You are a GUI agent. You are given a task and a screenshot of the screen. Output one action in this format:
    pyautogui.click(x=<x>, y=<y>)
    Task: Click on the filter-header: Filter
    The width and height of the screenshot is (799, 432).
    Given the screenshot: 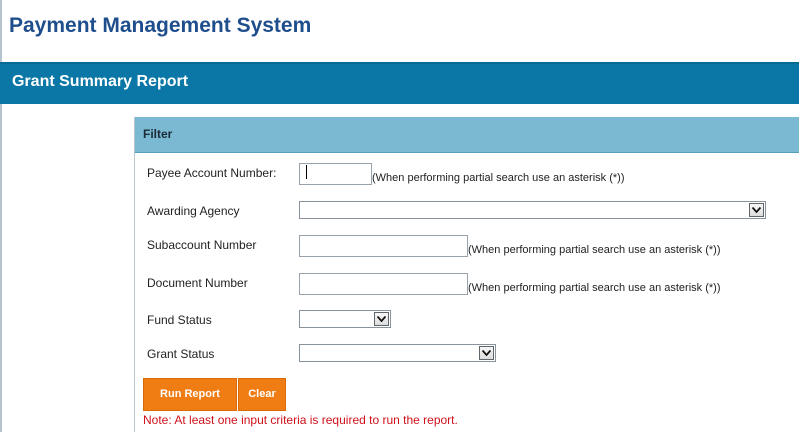 What is the action you would take?
    pyautogui.click(x=467, y=135)
    